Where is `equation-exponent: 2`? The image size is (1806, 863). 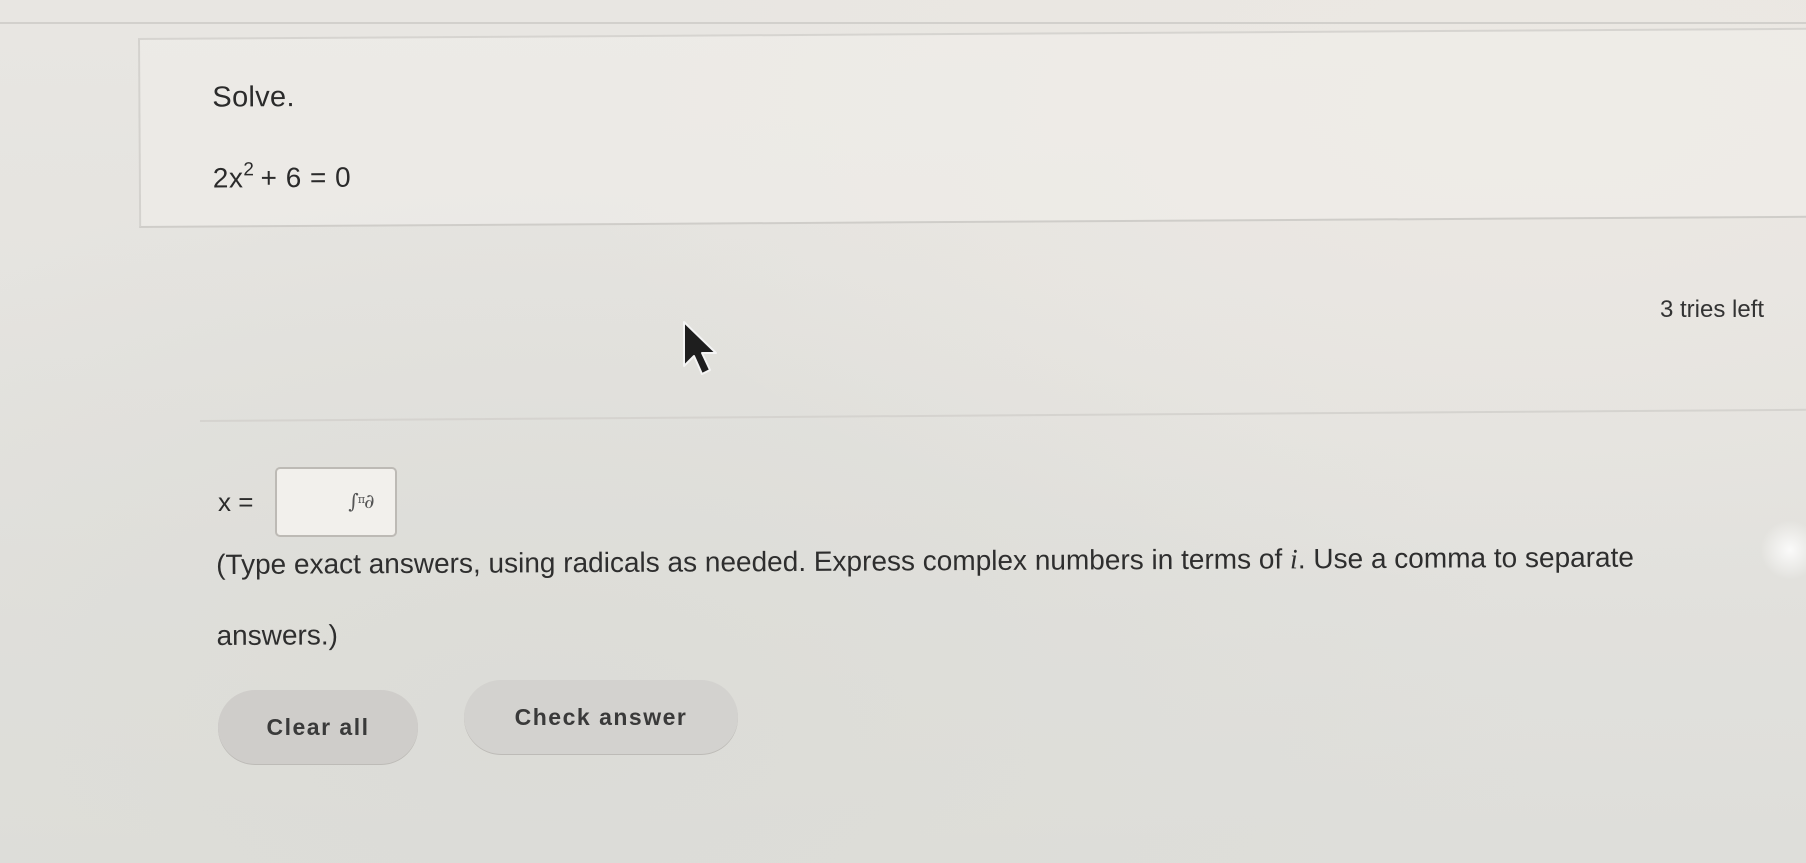
equation-exponent: 2 is located at coordinates (249, 170).